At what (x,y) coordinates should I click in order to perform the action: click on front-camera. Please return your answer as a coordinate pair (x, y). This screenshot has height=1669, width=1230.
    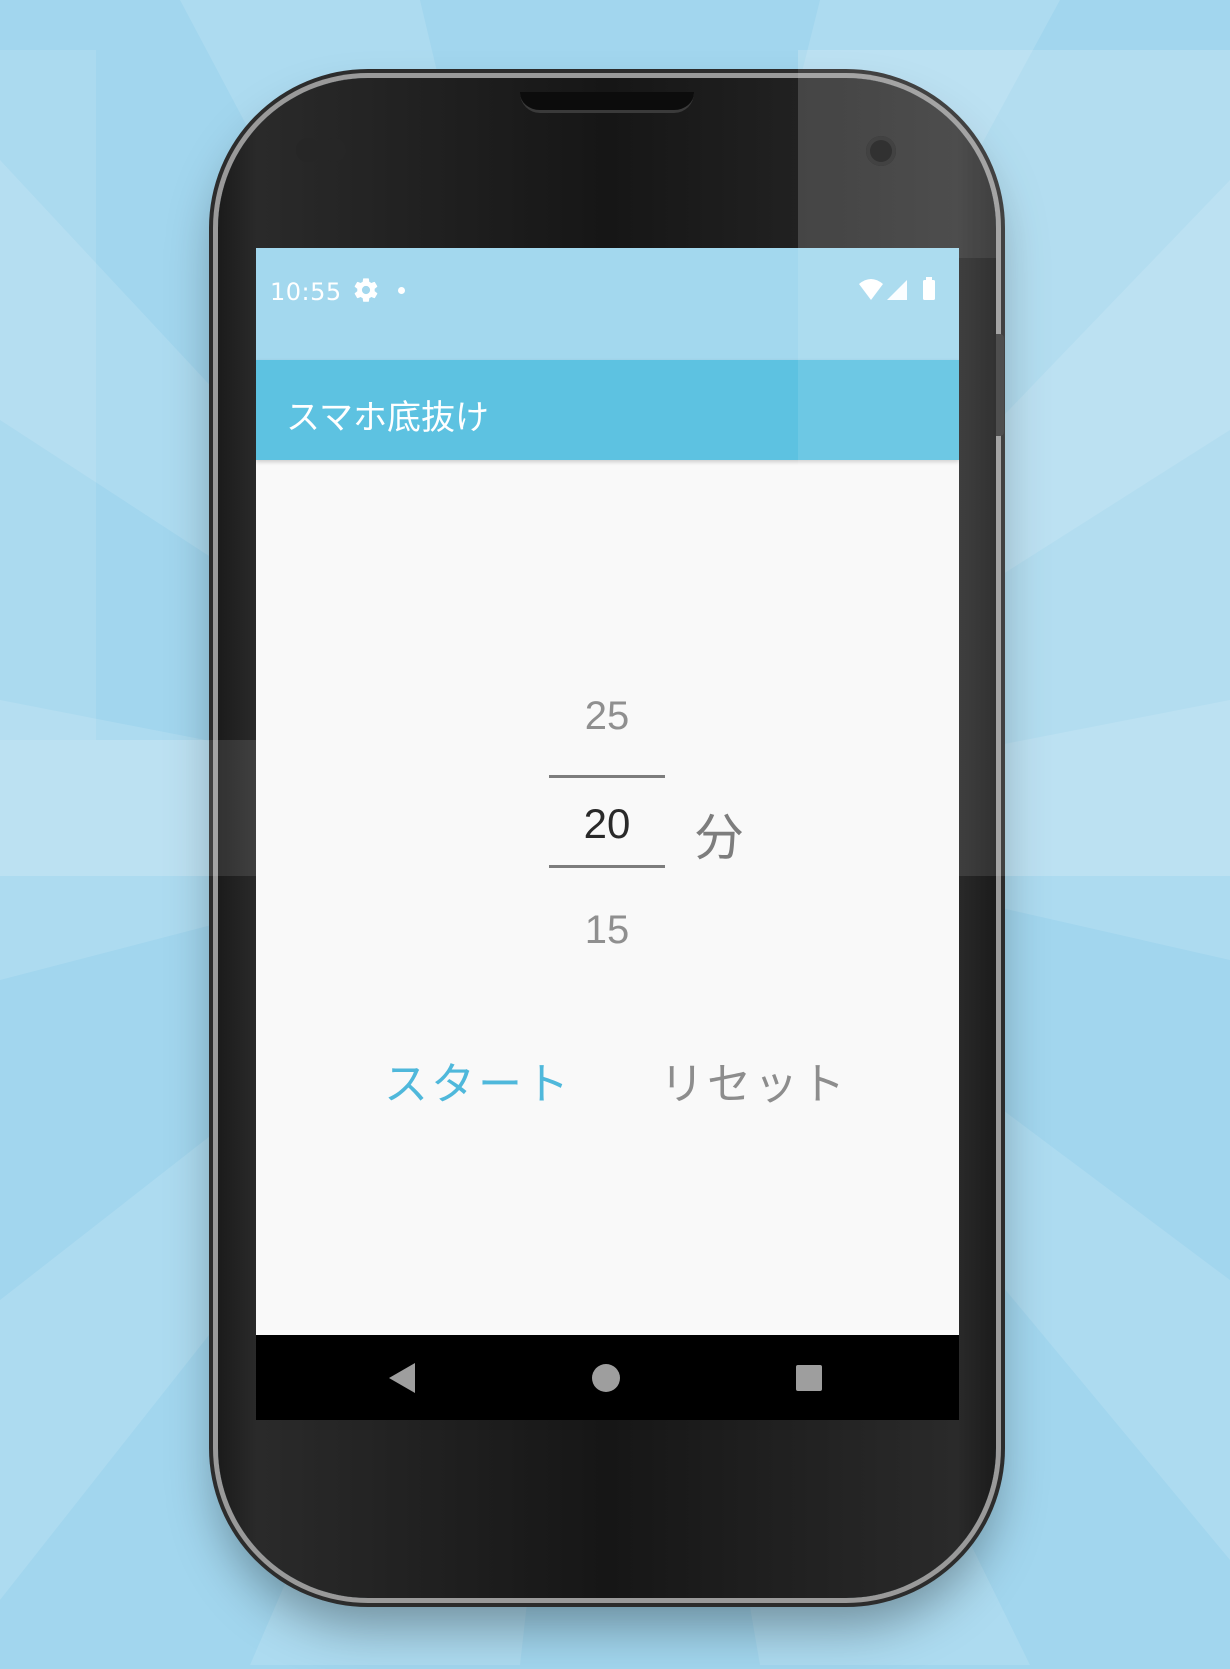
    Looking at the image, I should click on (881, 151).